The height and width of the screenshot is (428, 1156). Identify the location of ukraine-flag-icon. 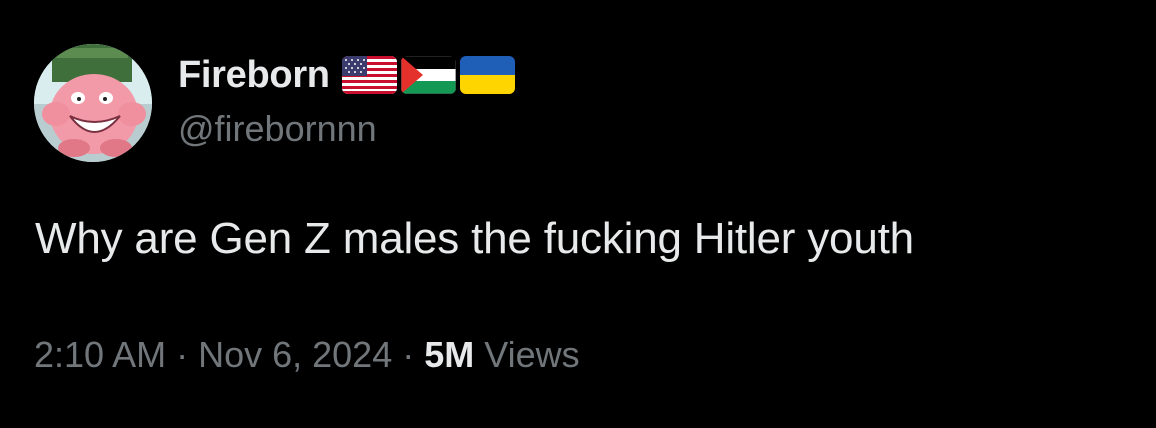
(487, 75).